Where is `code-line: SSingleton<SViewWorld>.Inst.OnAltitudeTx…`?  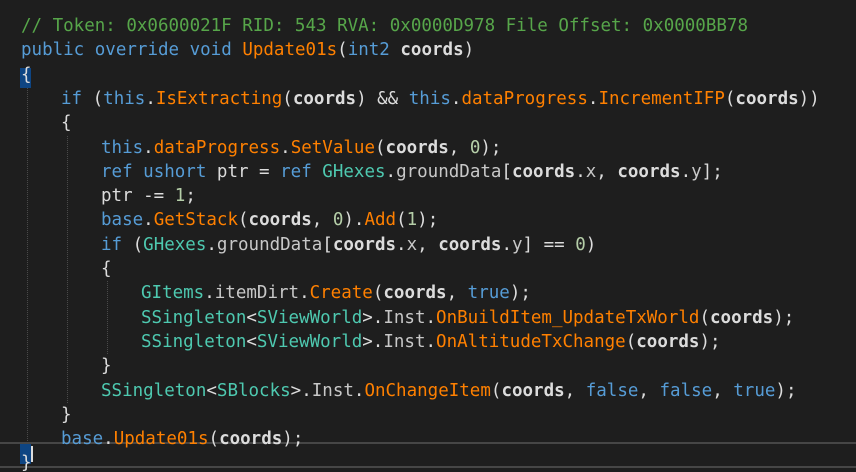 code-line: SSingleton<SViewWorld>.Inst.OnAltitudeTx… is located at coordinates (431, 342).